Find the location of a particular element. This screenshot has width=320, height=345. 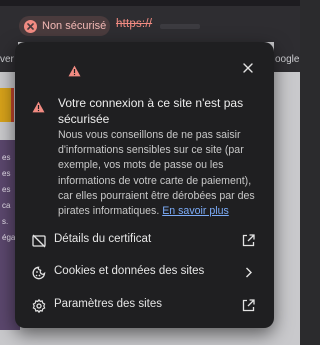

bookmark-right: oogle is located at coordinates (287, 57).